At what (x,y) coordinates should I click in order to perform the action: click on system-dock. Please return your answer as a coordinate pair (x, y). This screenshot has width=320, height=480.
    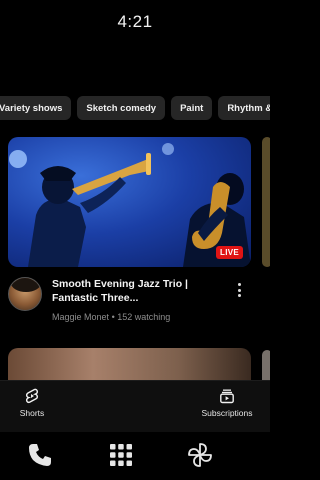
    Looking at the image, I should click on (135, 456).